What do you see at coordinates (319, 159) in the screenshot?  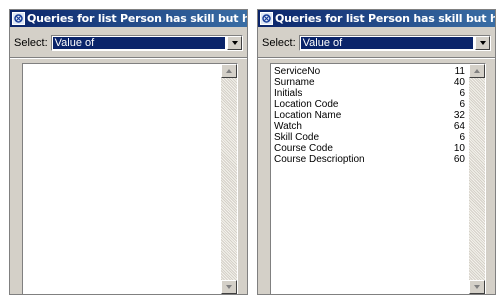 I see `field-name: Course Descrioption` at bounding box center [319, 159].